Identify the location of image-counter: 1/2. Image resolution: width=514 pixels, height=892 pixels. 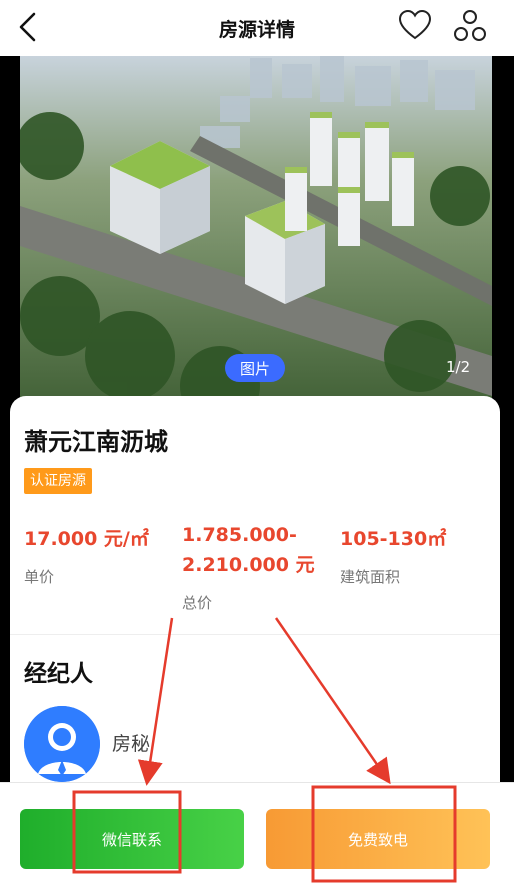
(458, 367).